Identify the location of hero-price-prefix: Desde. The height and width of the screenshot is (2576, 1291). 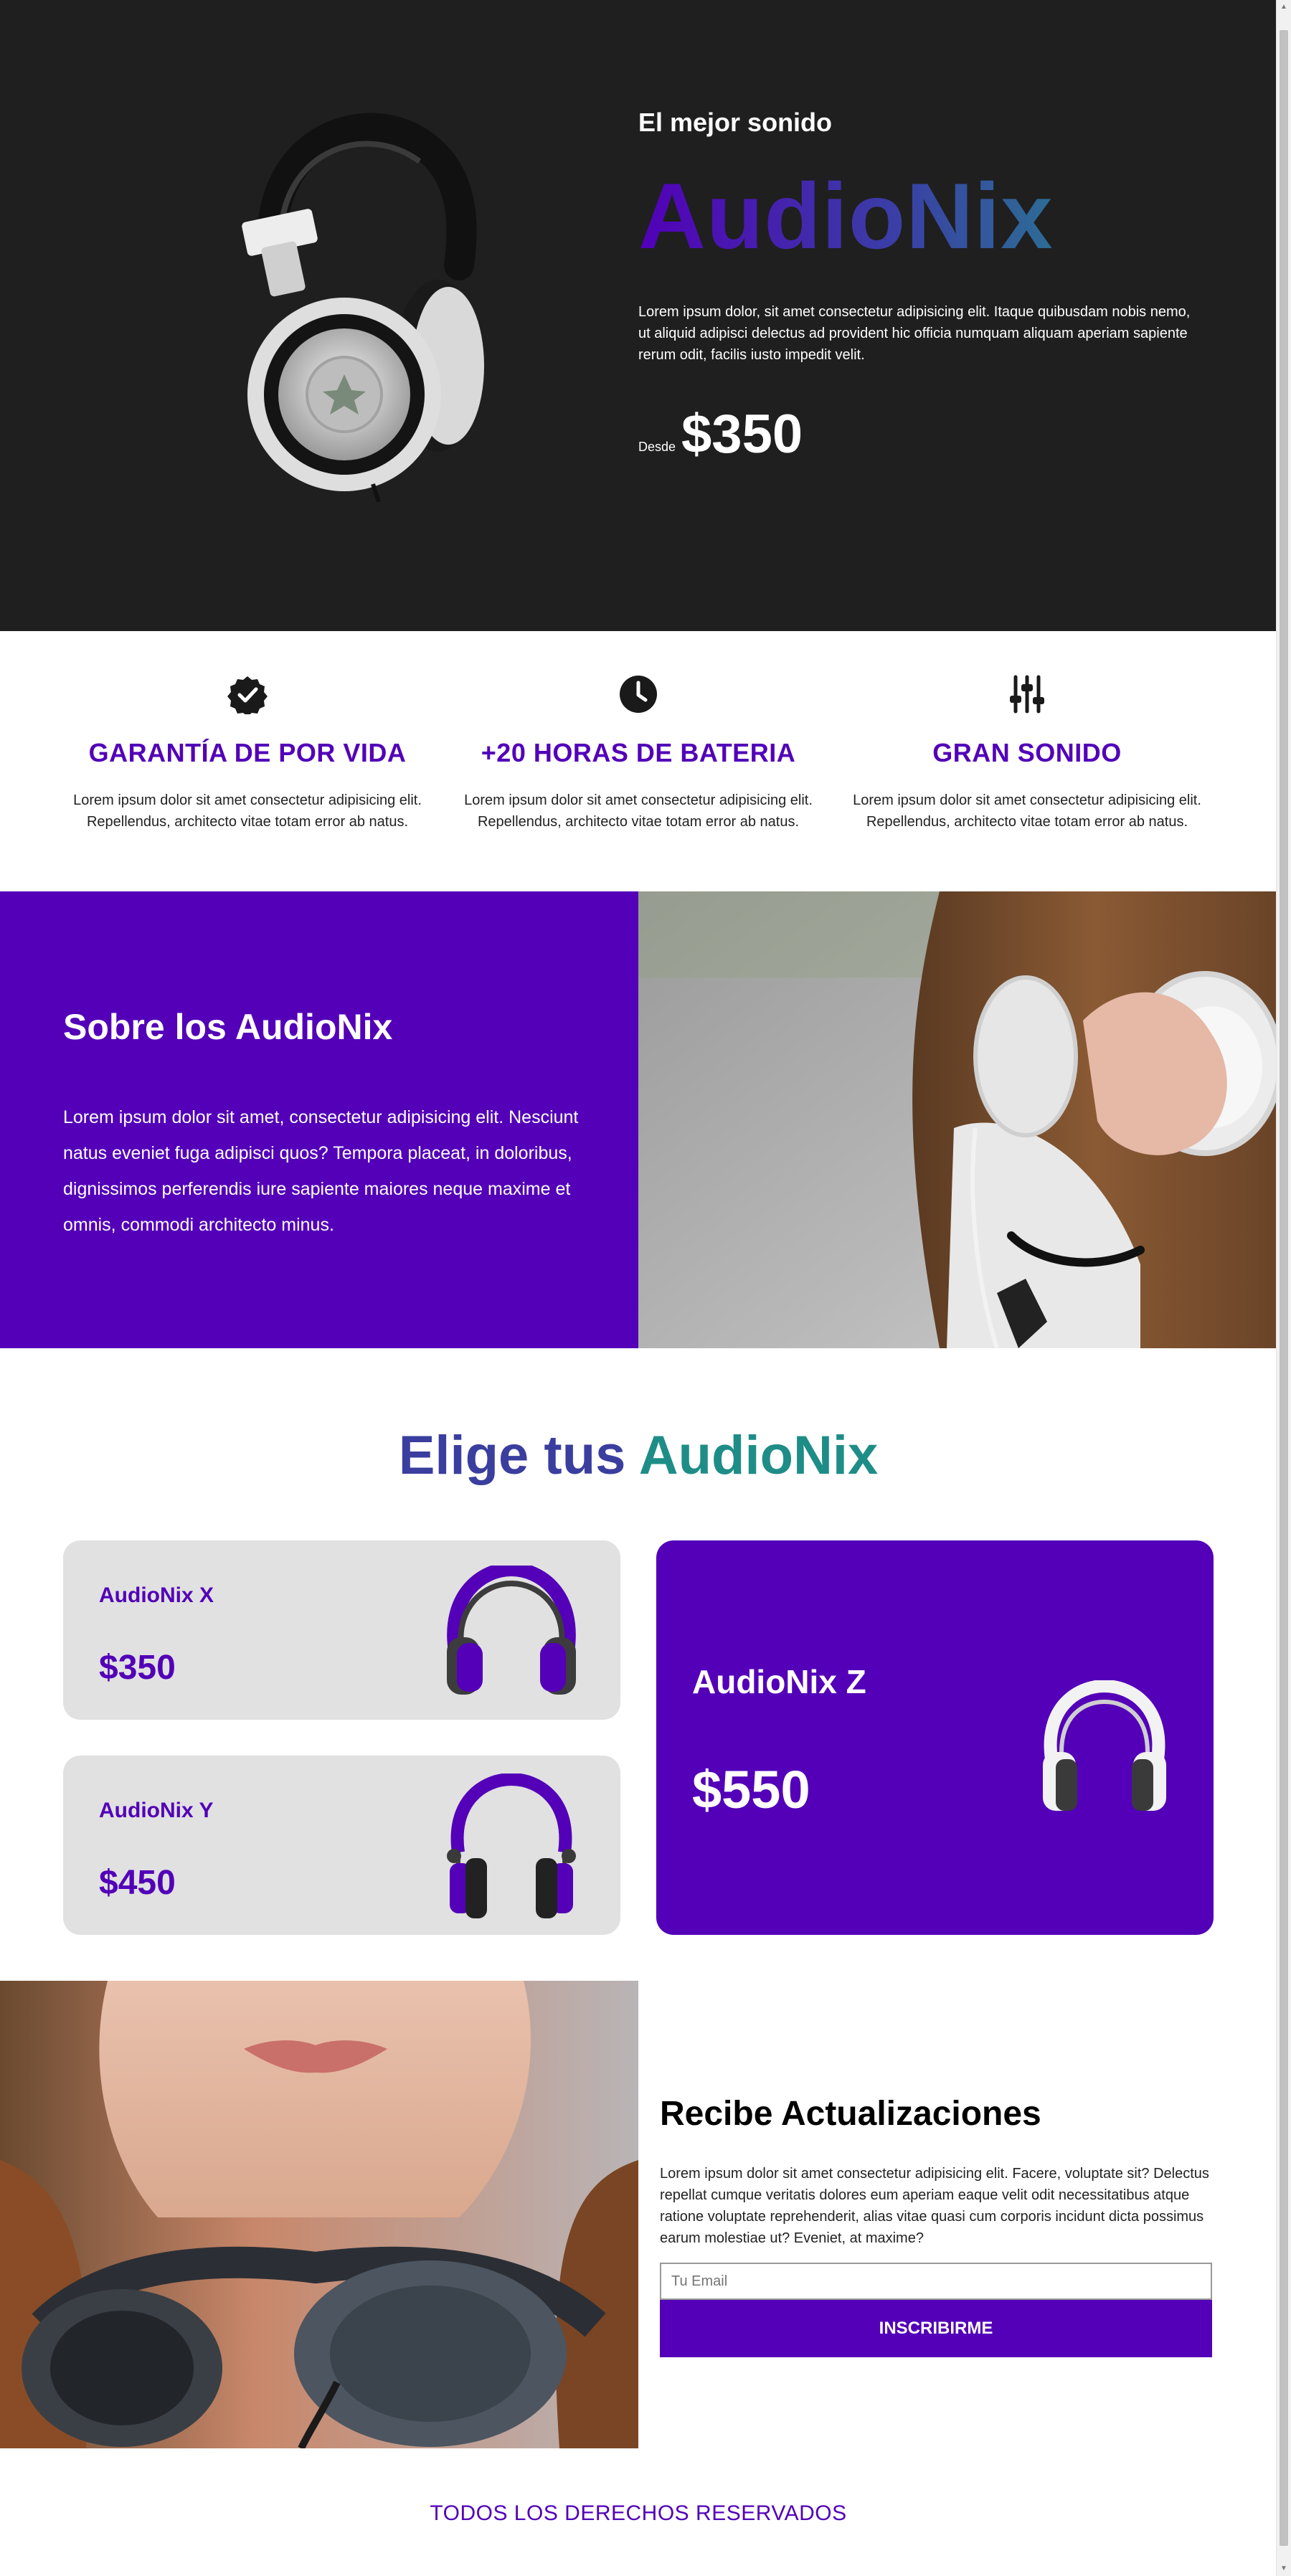
(657, 447).